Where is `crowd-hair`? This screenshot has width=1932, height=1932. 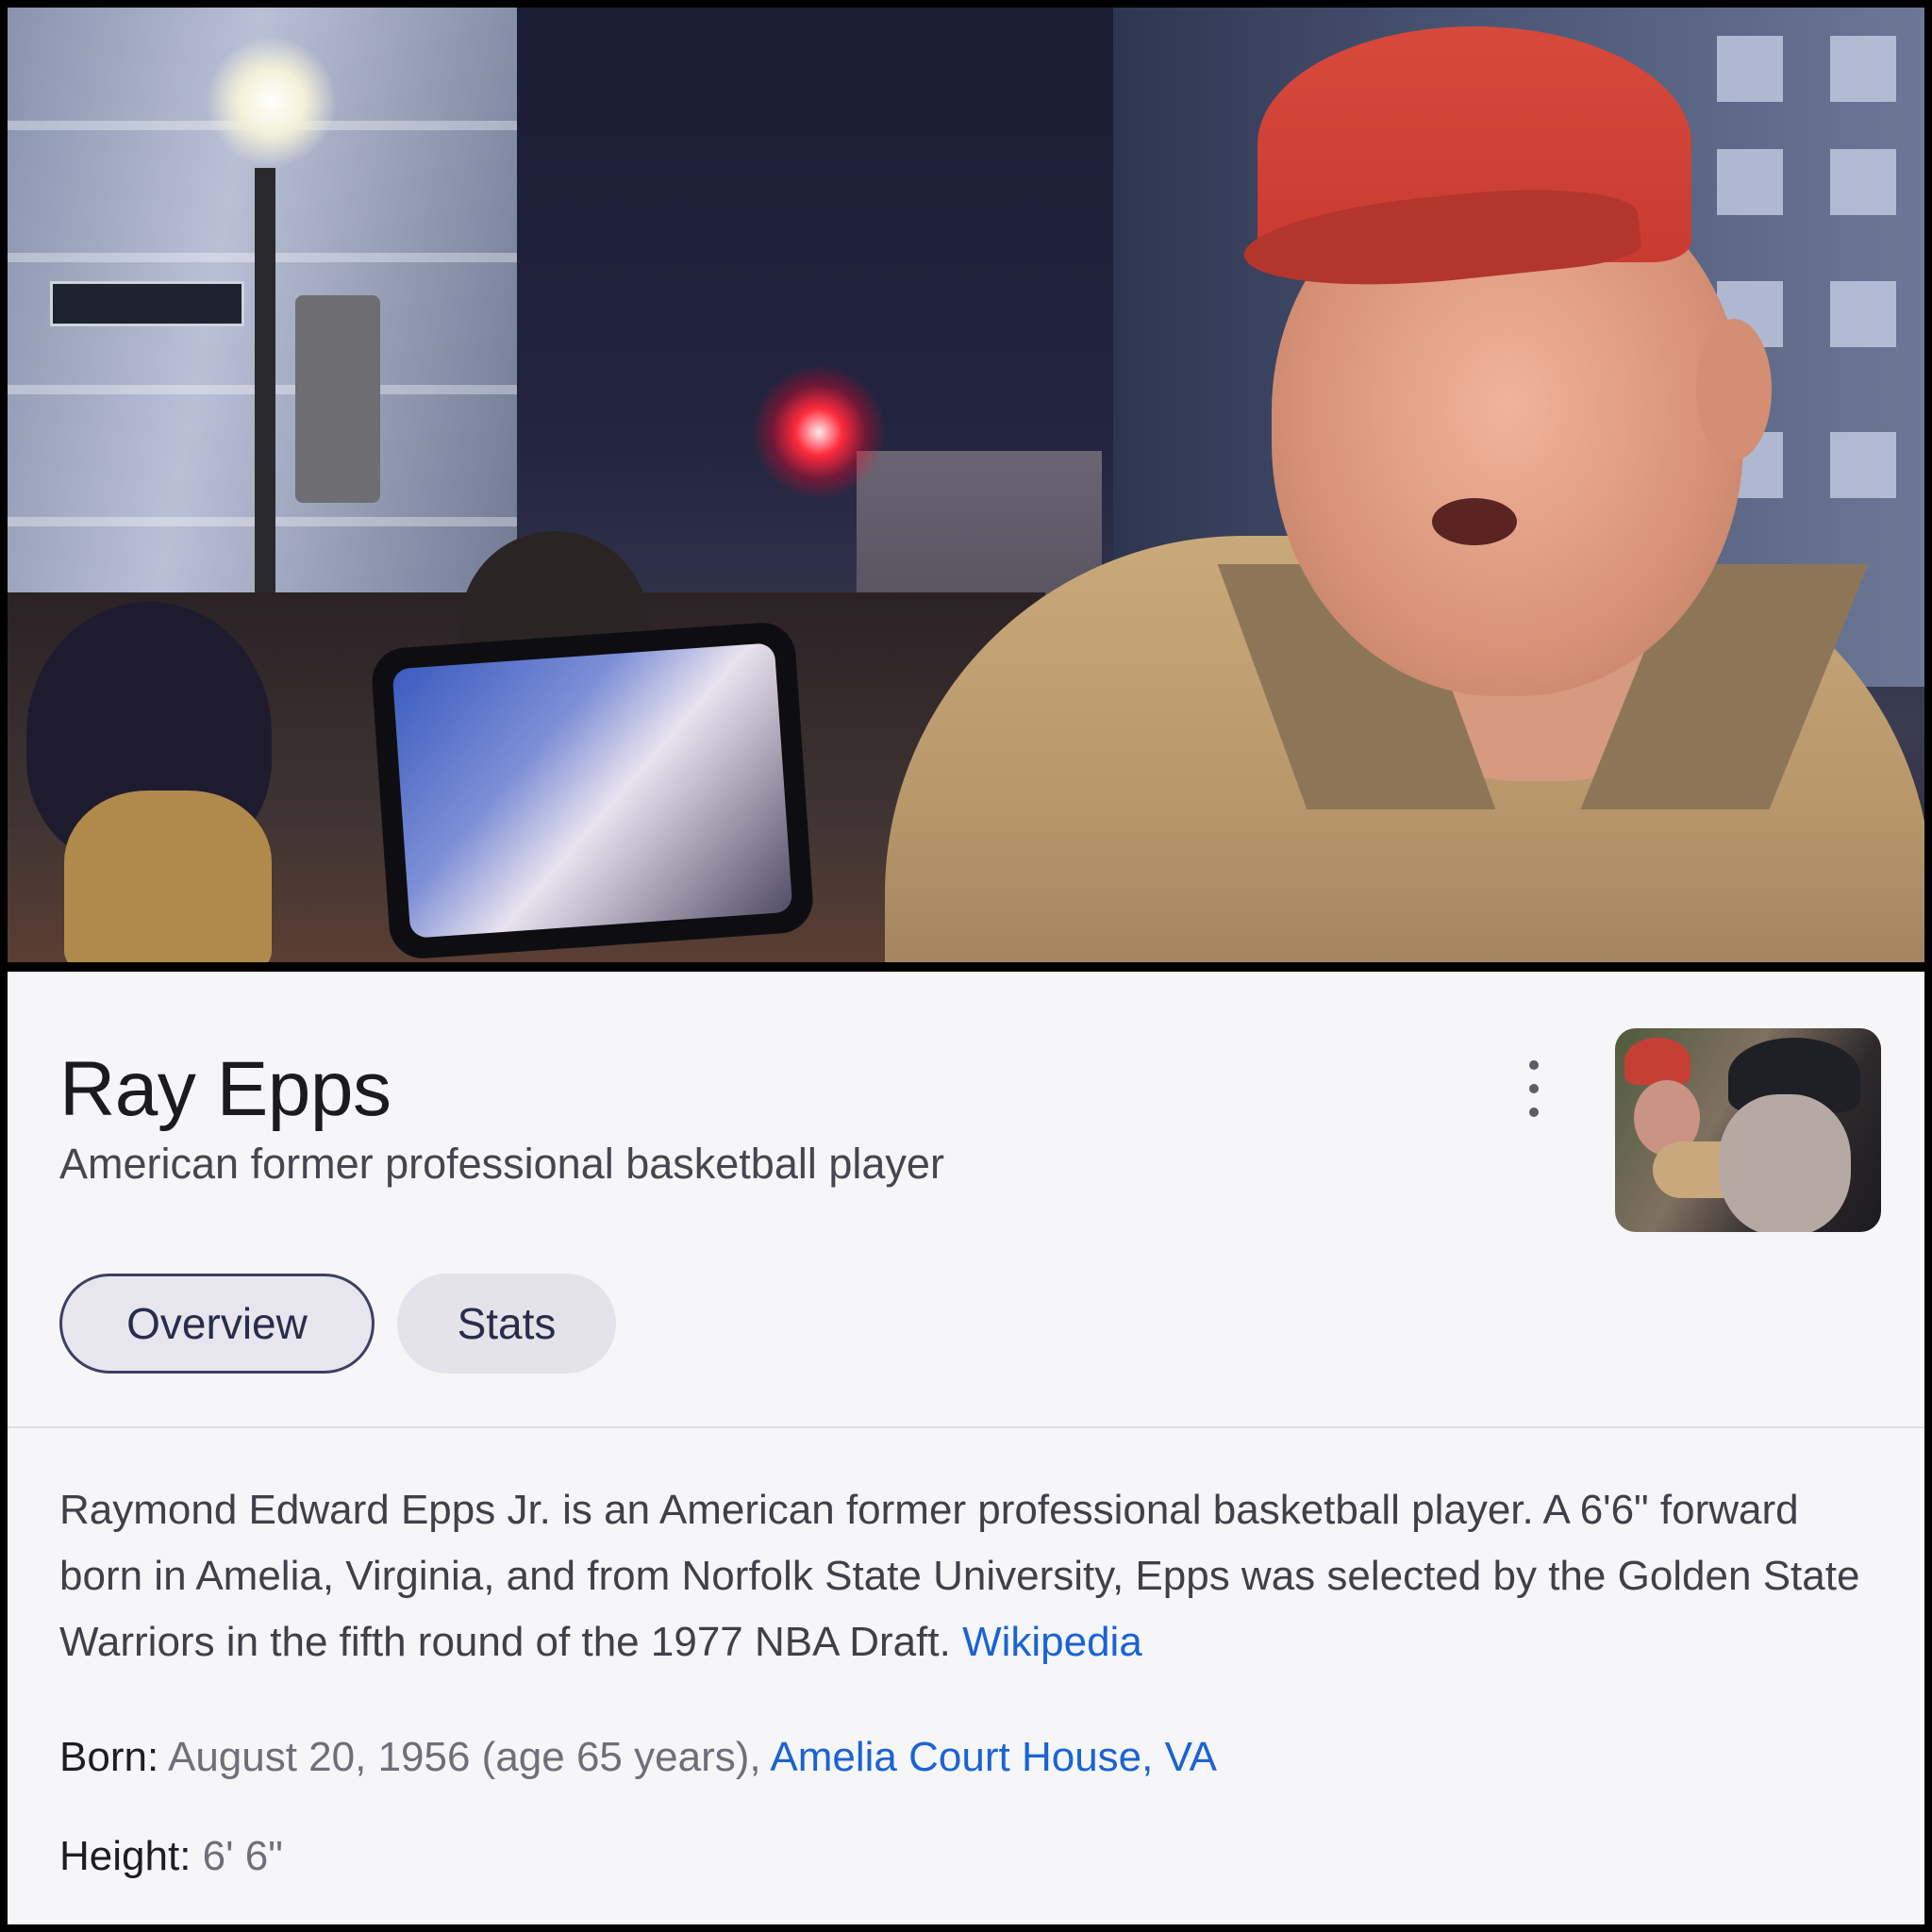
crowd-hair is located at coordinates (168, 877).